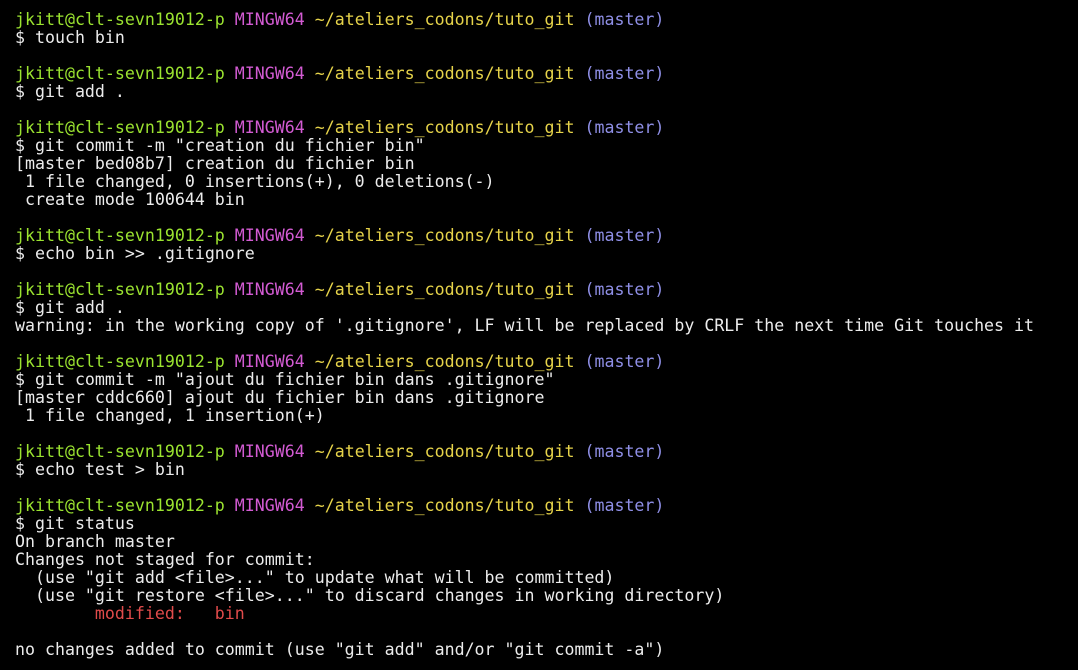  I want to click on output-text: 1 file changed, 1 insertion(+), so click(170, 415).